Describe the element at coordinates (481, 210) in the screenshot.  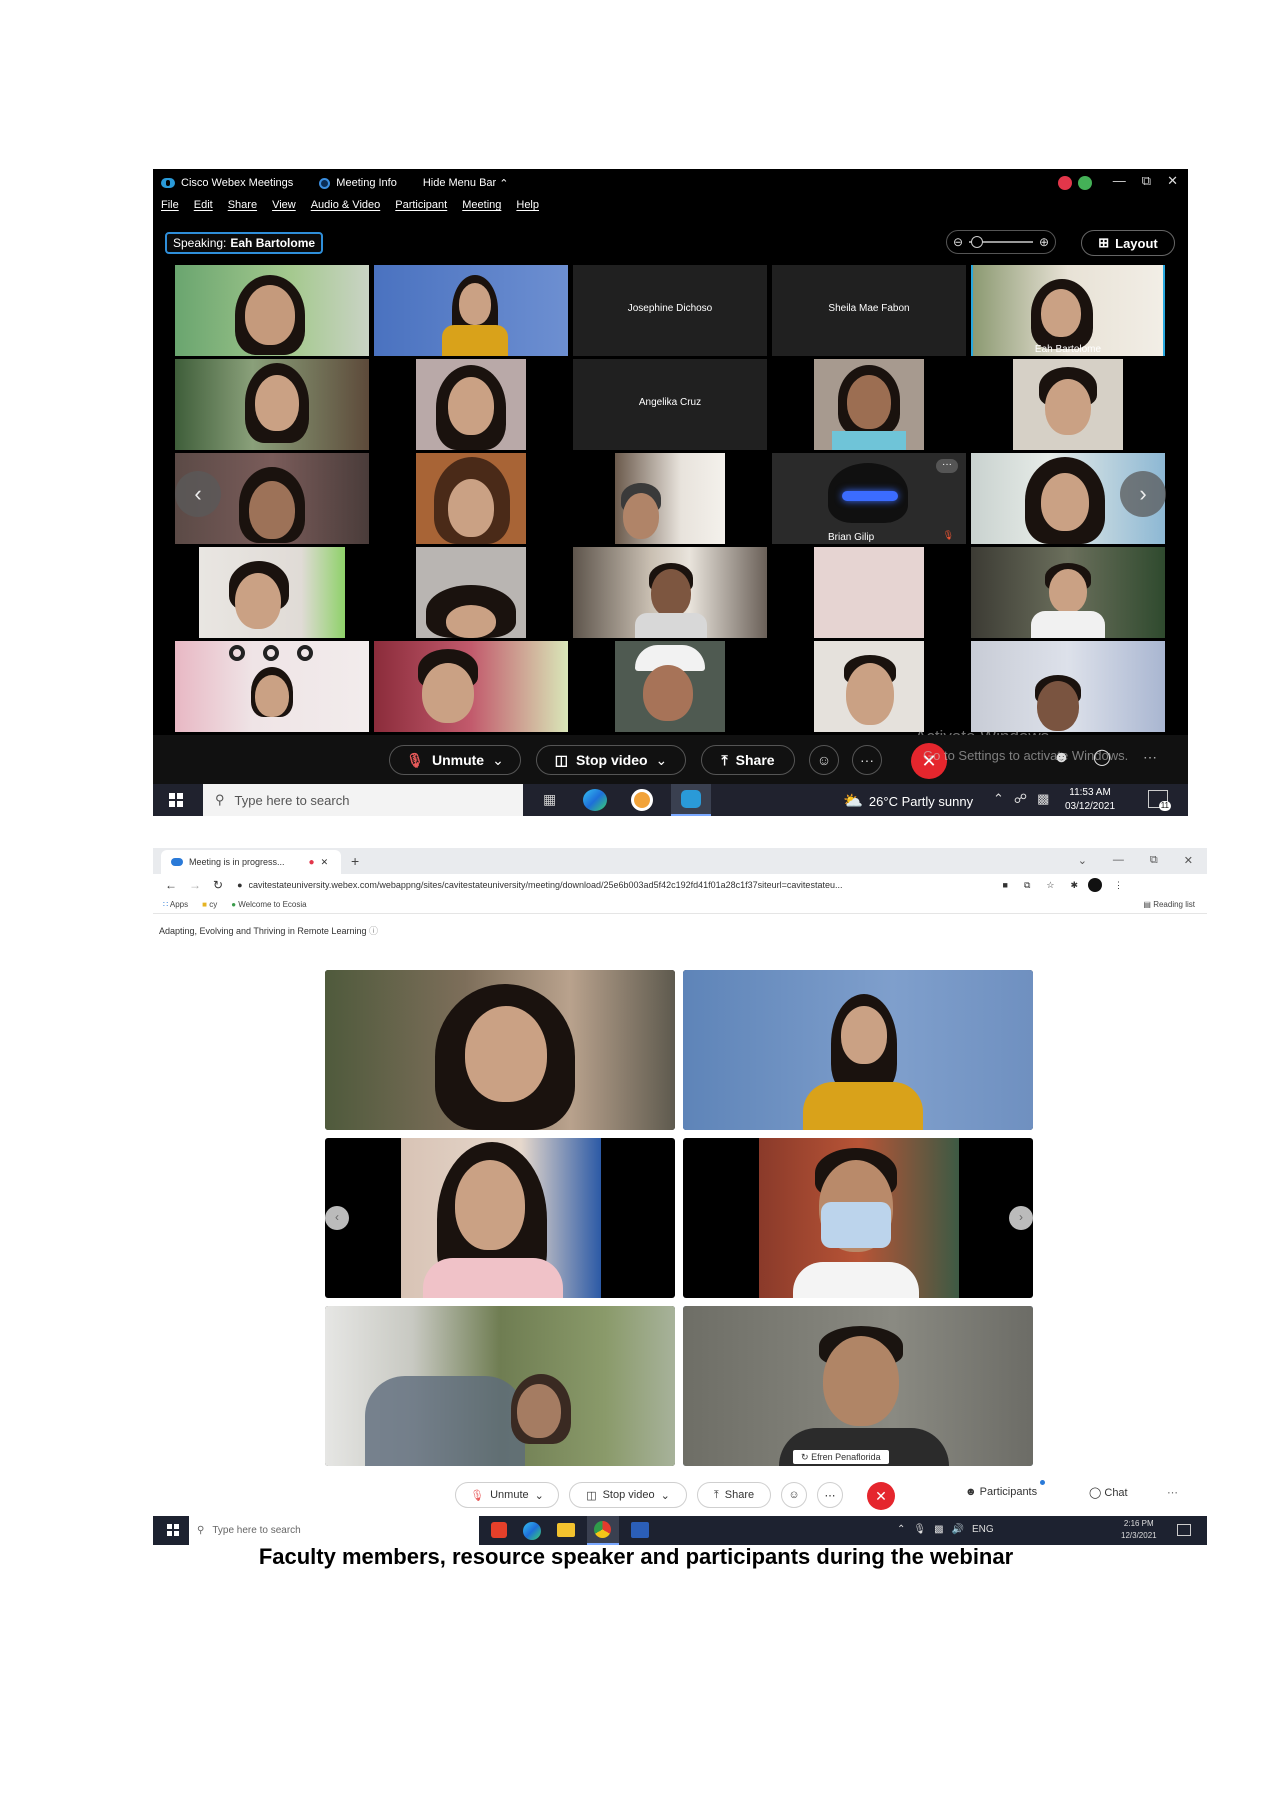
I see `menu-meeting: Meeting` at that location.